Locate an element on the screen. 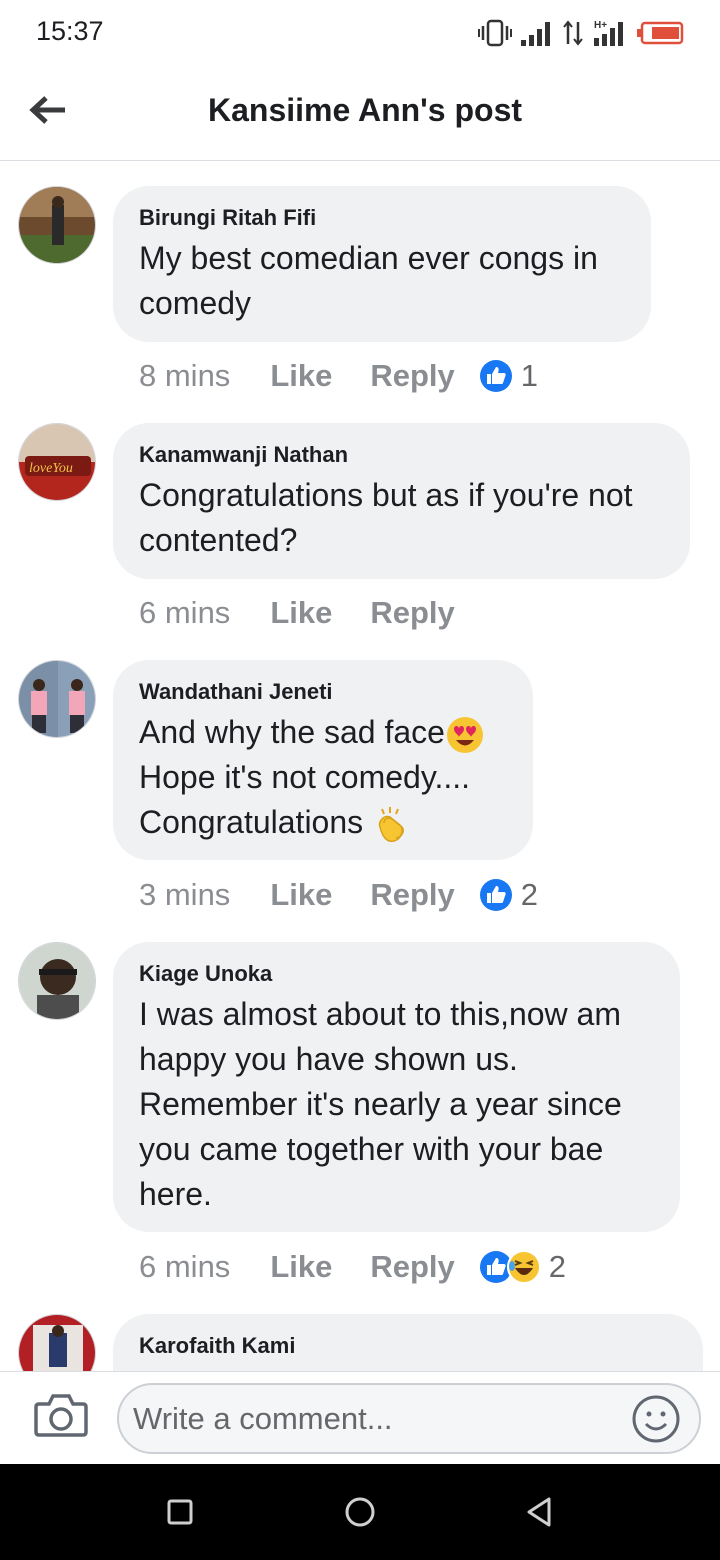 This screenshot has height=1560, width=720. vibrate-icon is located at coordinates (495, 33).